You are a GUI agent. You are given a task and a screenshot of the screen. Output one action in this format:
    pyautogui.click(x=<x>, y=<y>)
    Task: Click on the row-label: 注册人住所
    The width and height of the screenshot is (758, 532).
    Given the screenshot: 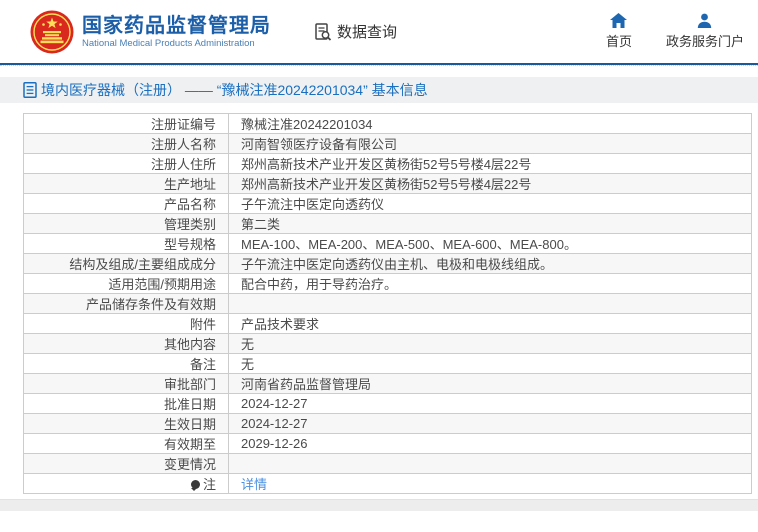 What is the action you would take?
    pyautogui.click(x=126, y=163)
    